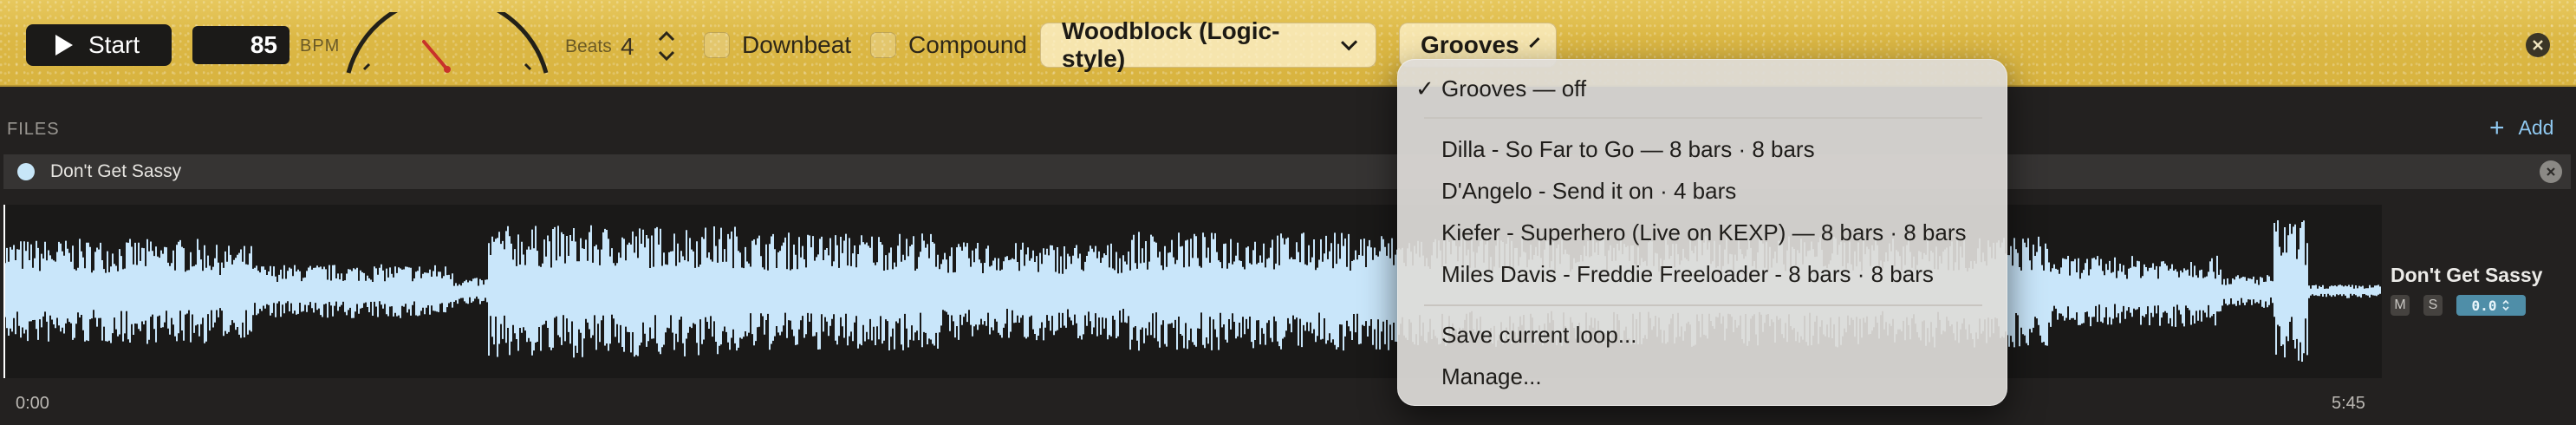 The height and width of the screenshot is (425, 2576). I want to click on menu-item-groove: D'Angelo - Send it on · 4 bars, so click(1588, 191).